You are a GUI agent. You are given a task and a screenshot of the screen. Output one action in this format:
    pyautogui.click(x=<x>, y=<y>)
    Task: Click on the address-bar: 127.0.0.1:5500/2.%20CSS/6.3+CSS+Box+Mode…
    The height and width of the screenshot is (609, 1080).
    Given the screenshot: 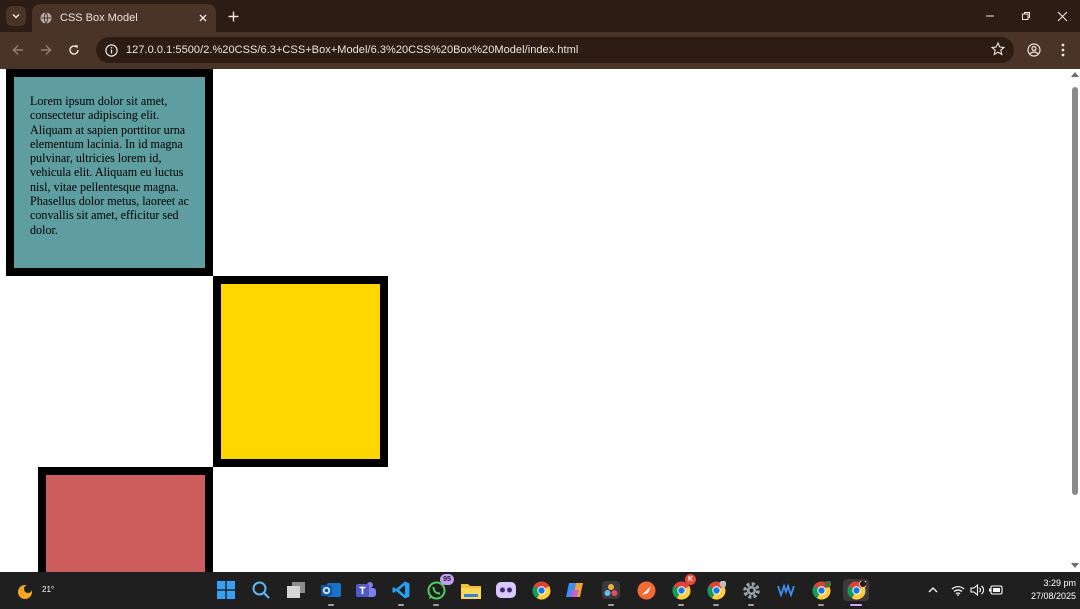 What is the action you would take?
    pyautogui.click(x=555, y=50)
    